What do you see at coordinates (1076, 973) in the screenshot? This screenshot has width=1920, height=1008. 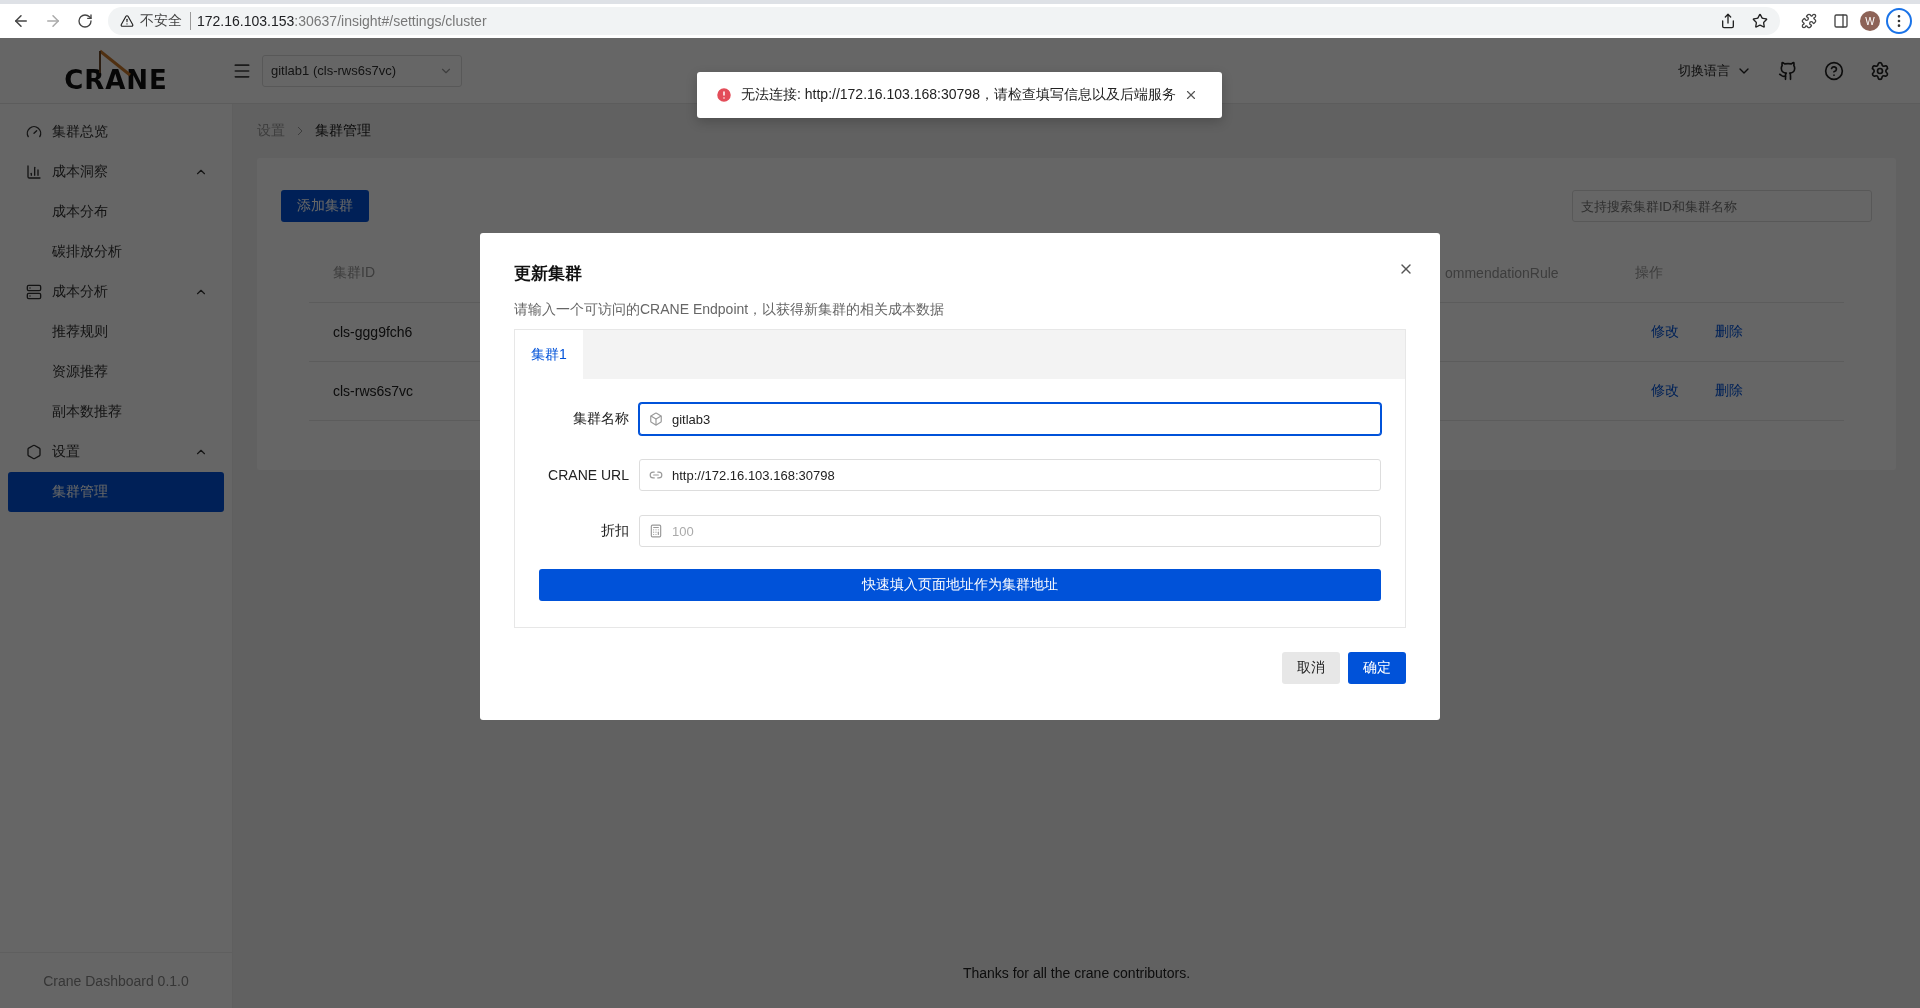 I see `footer-text: Thanks for all the crane contributors.` at bounding box center [1076, 973].